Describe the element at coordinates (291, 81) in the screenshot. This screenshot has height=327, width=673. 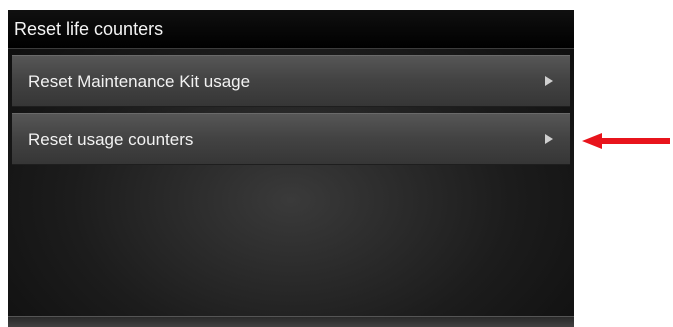
I see `menu-item-reset-maintenance-kit-usage: Reset Maintenance Kit usage` at that location.